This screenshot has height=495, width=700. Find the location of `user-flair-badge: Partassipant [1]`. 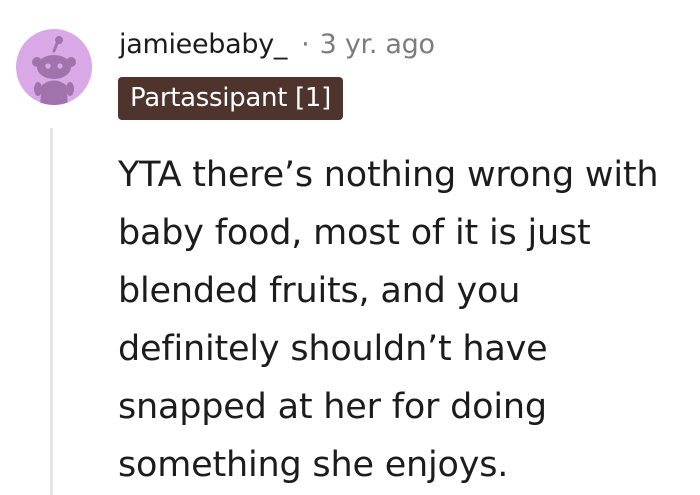

user-flair-badge: Partassipant [1] is located at coordinates (230, 98).